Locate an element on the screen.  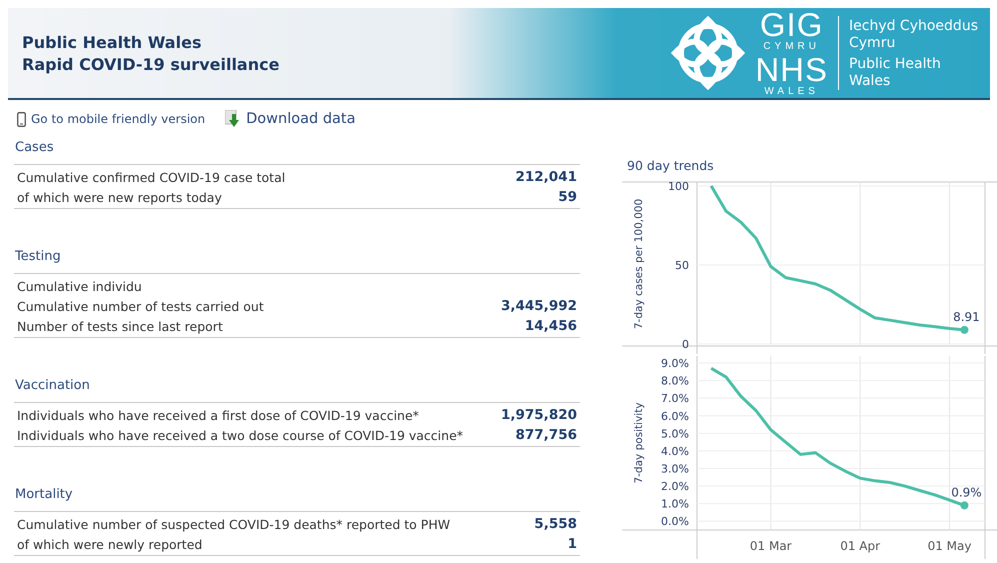
axis-tick-label: 2.0% is located at coordinates (675, 487).